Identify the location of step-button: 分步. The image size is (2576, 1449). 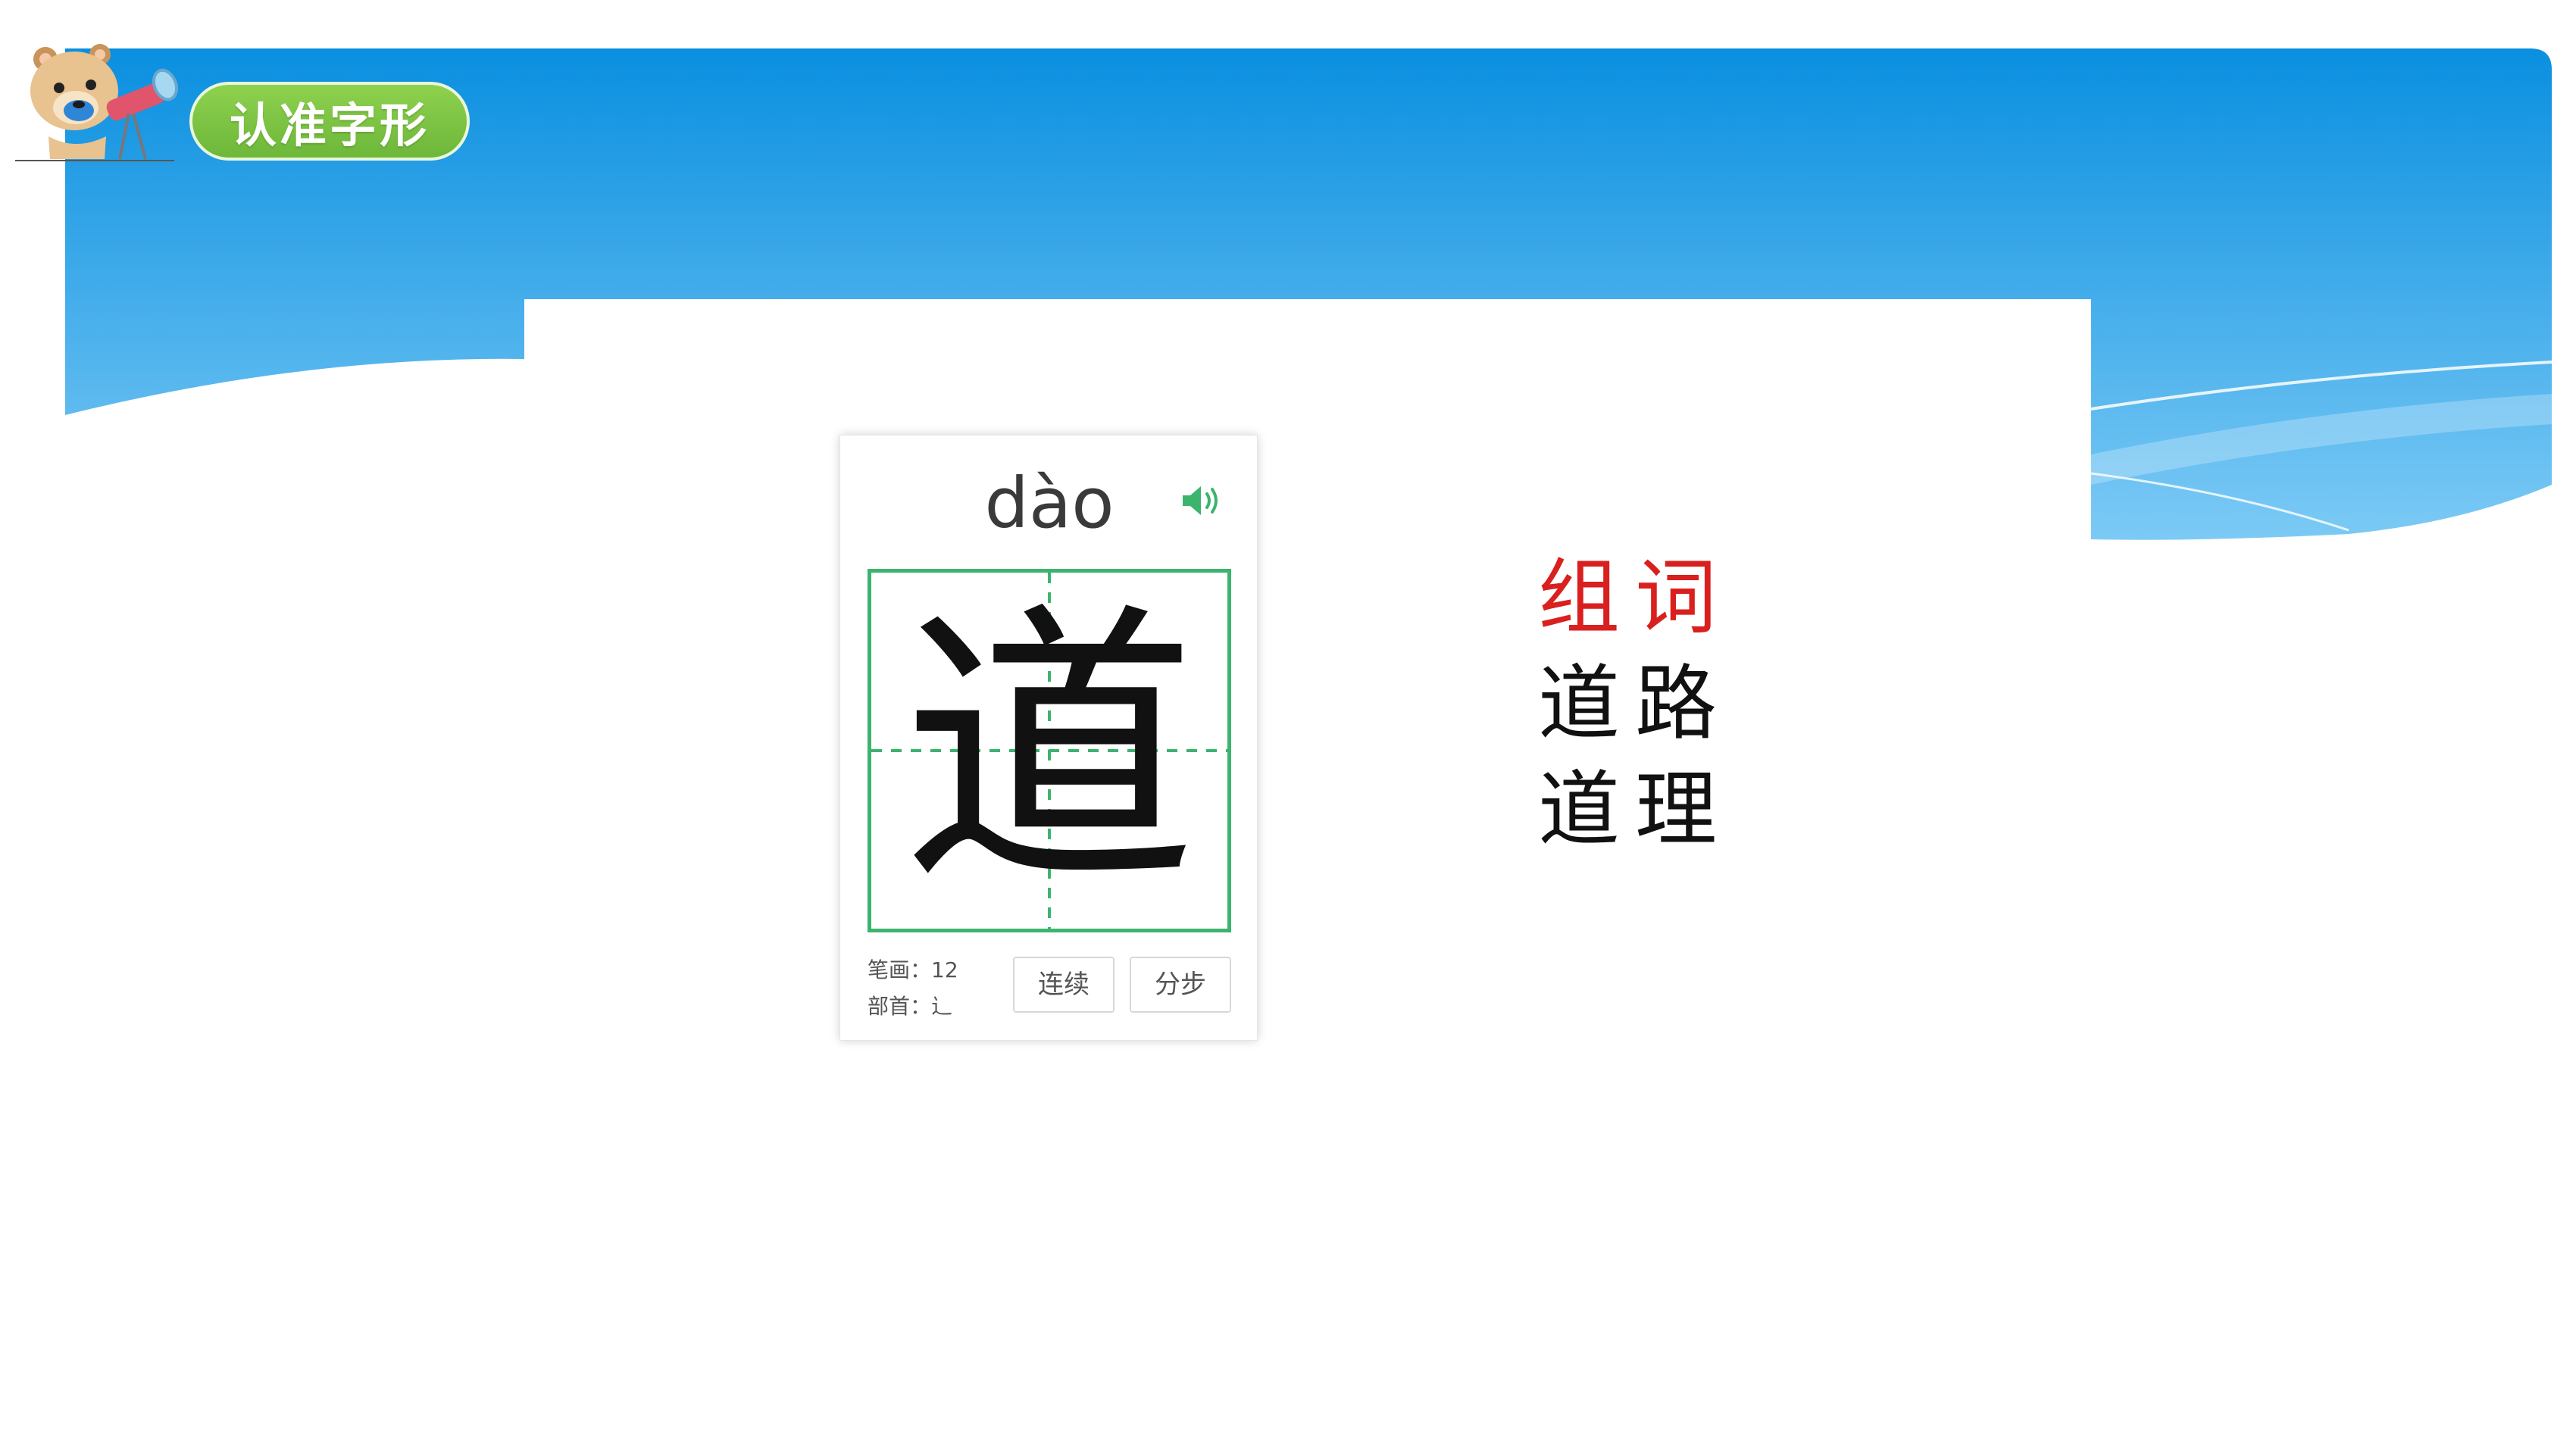
(1180, 985).